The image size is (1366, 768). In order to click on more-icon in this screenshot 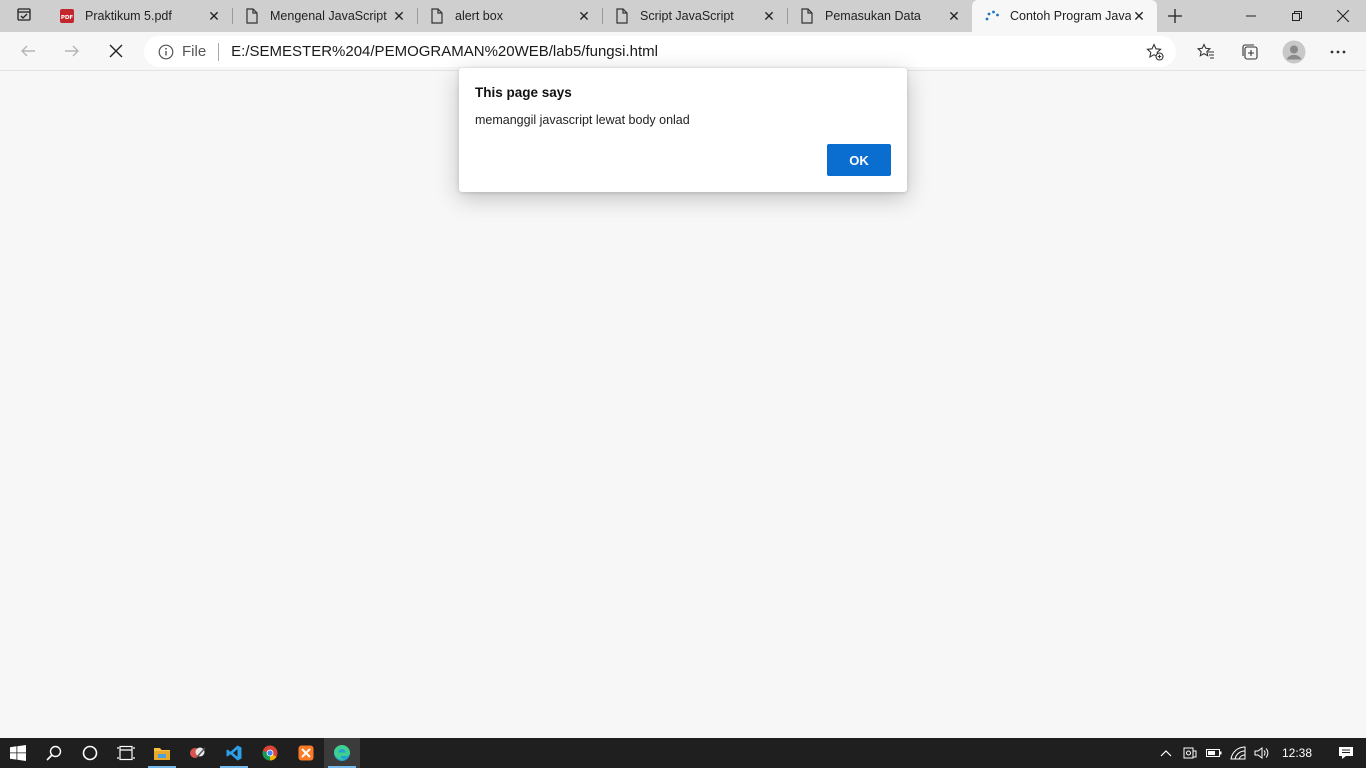, I will do `click(1338, 51)`.